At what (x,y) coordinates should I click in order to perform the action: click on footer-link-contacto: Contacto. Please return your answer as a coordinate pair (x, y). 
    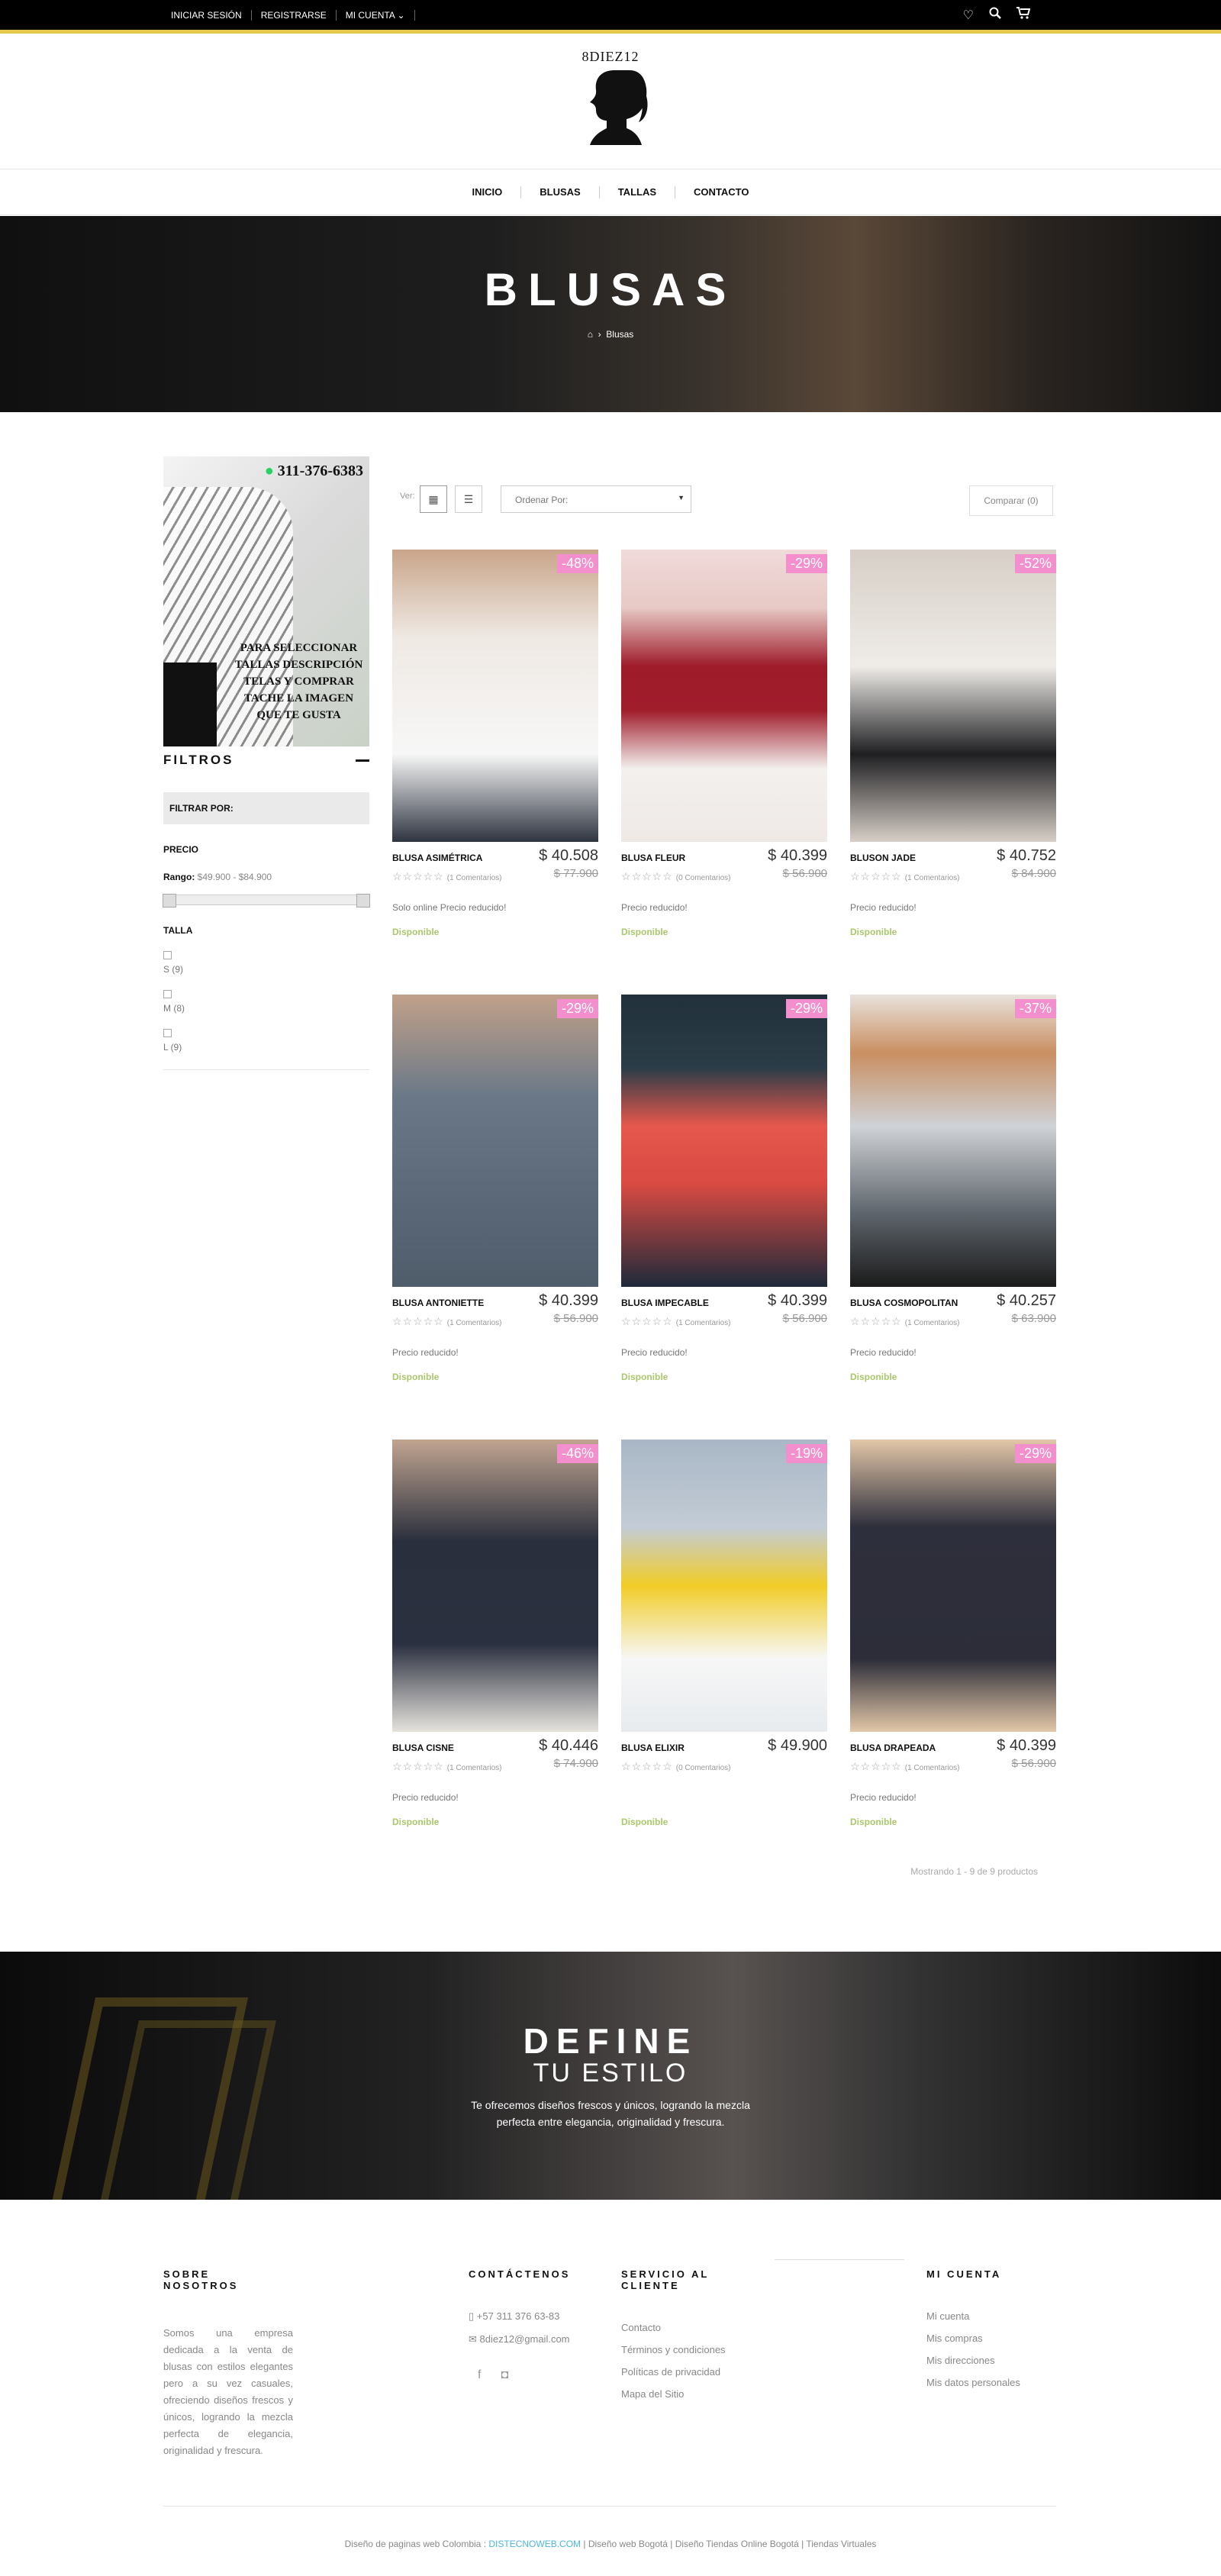
    Looking at the image, I should click on (690, 2327).